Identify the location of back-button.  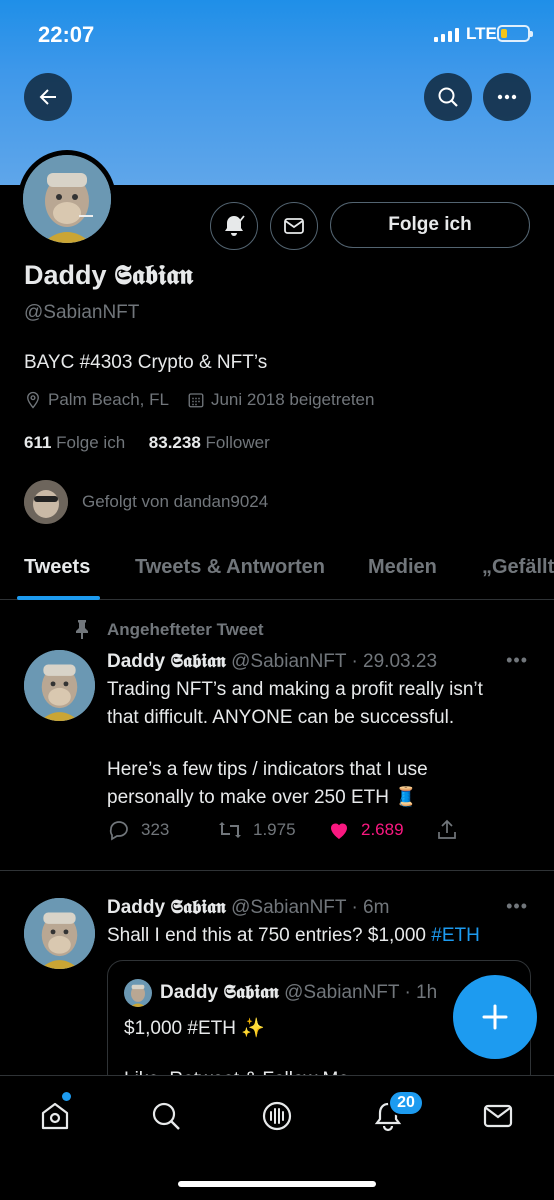
(48, 97).